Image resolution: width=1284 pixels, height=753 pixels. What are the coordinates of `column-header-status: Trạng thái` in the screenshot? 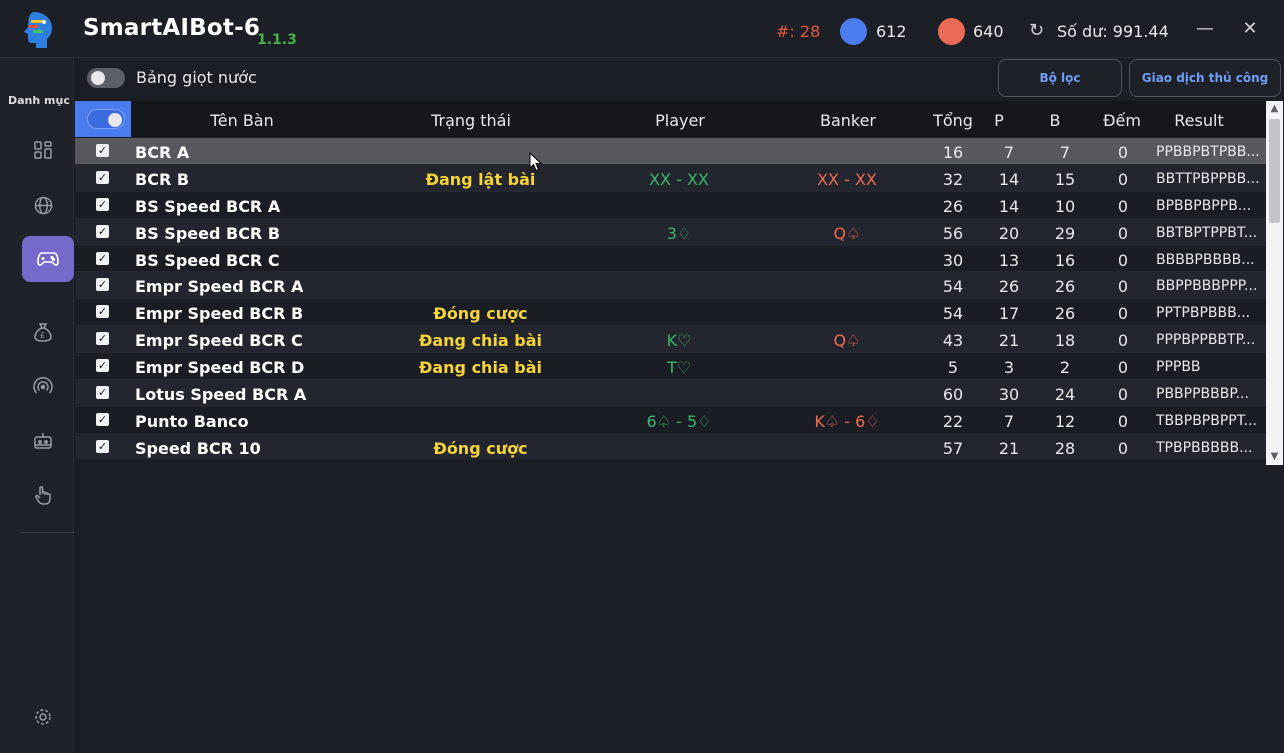 It's located at (471, 120).